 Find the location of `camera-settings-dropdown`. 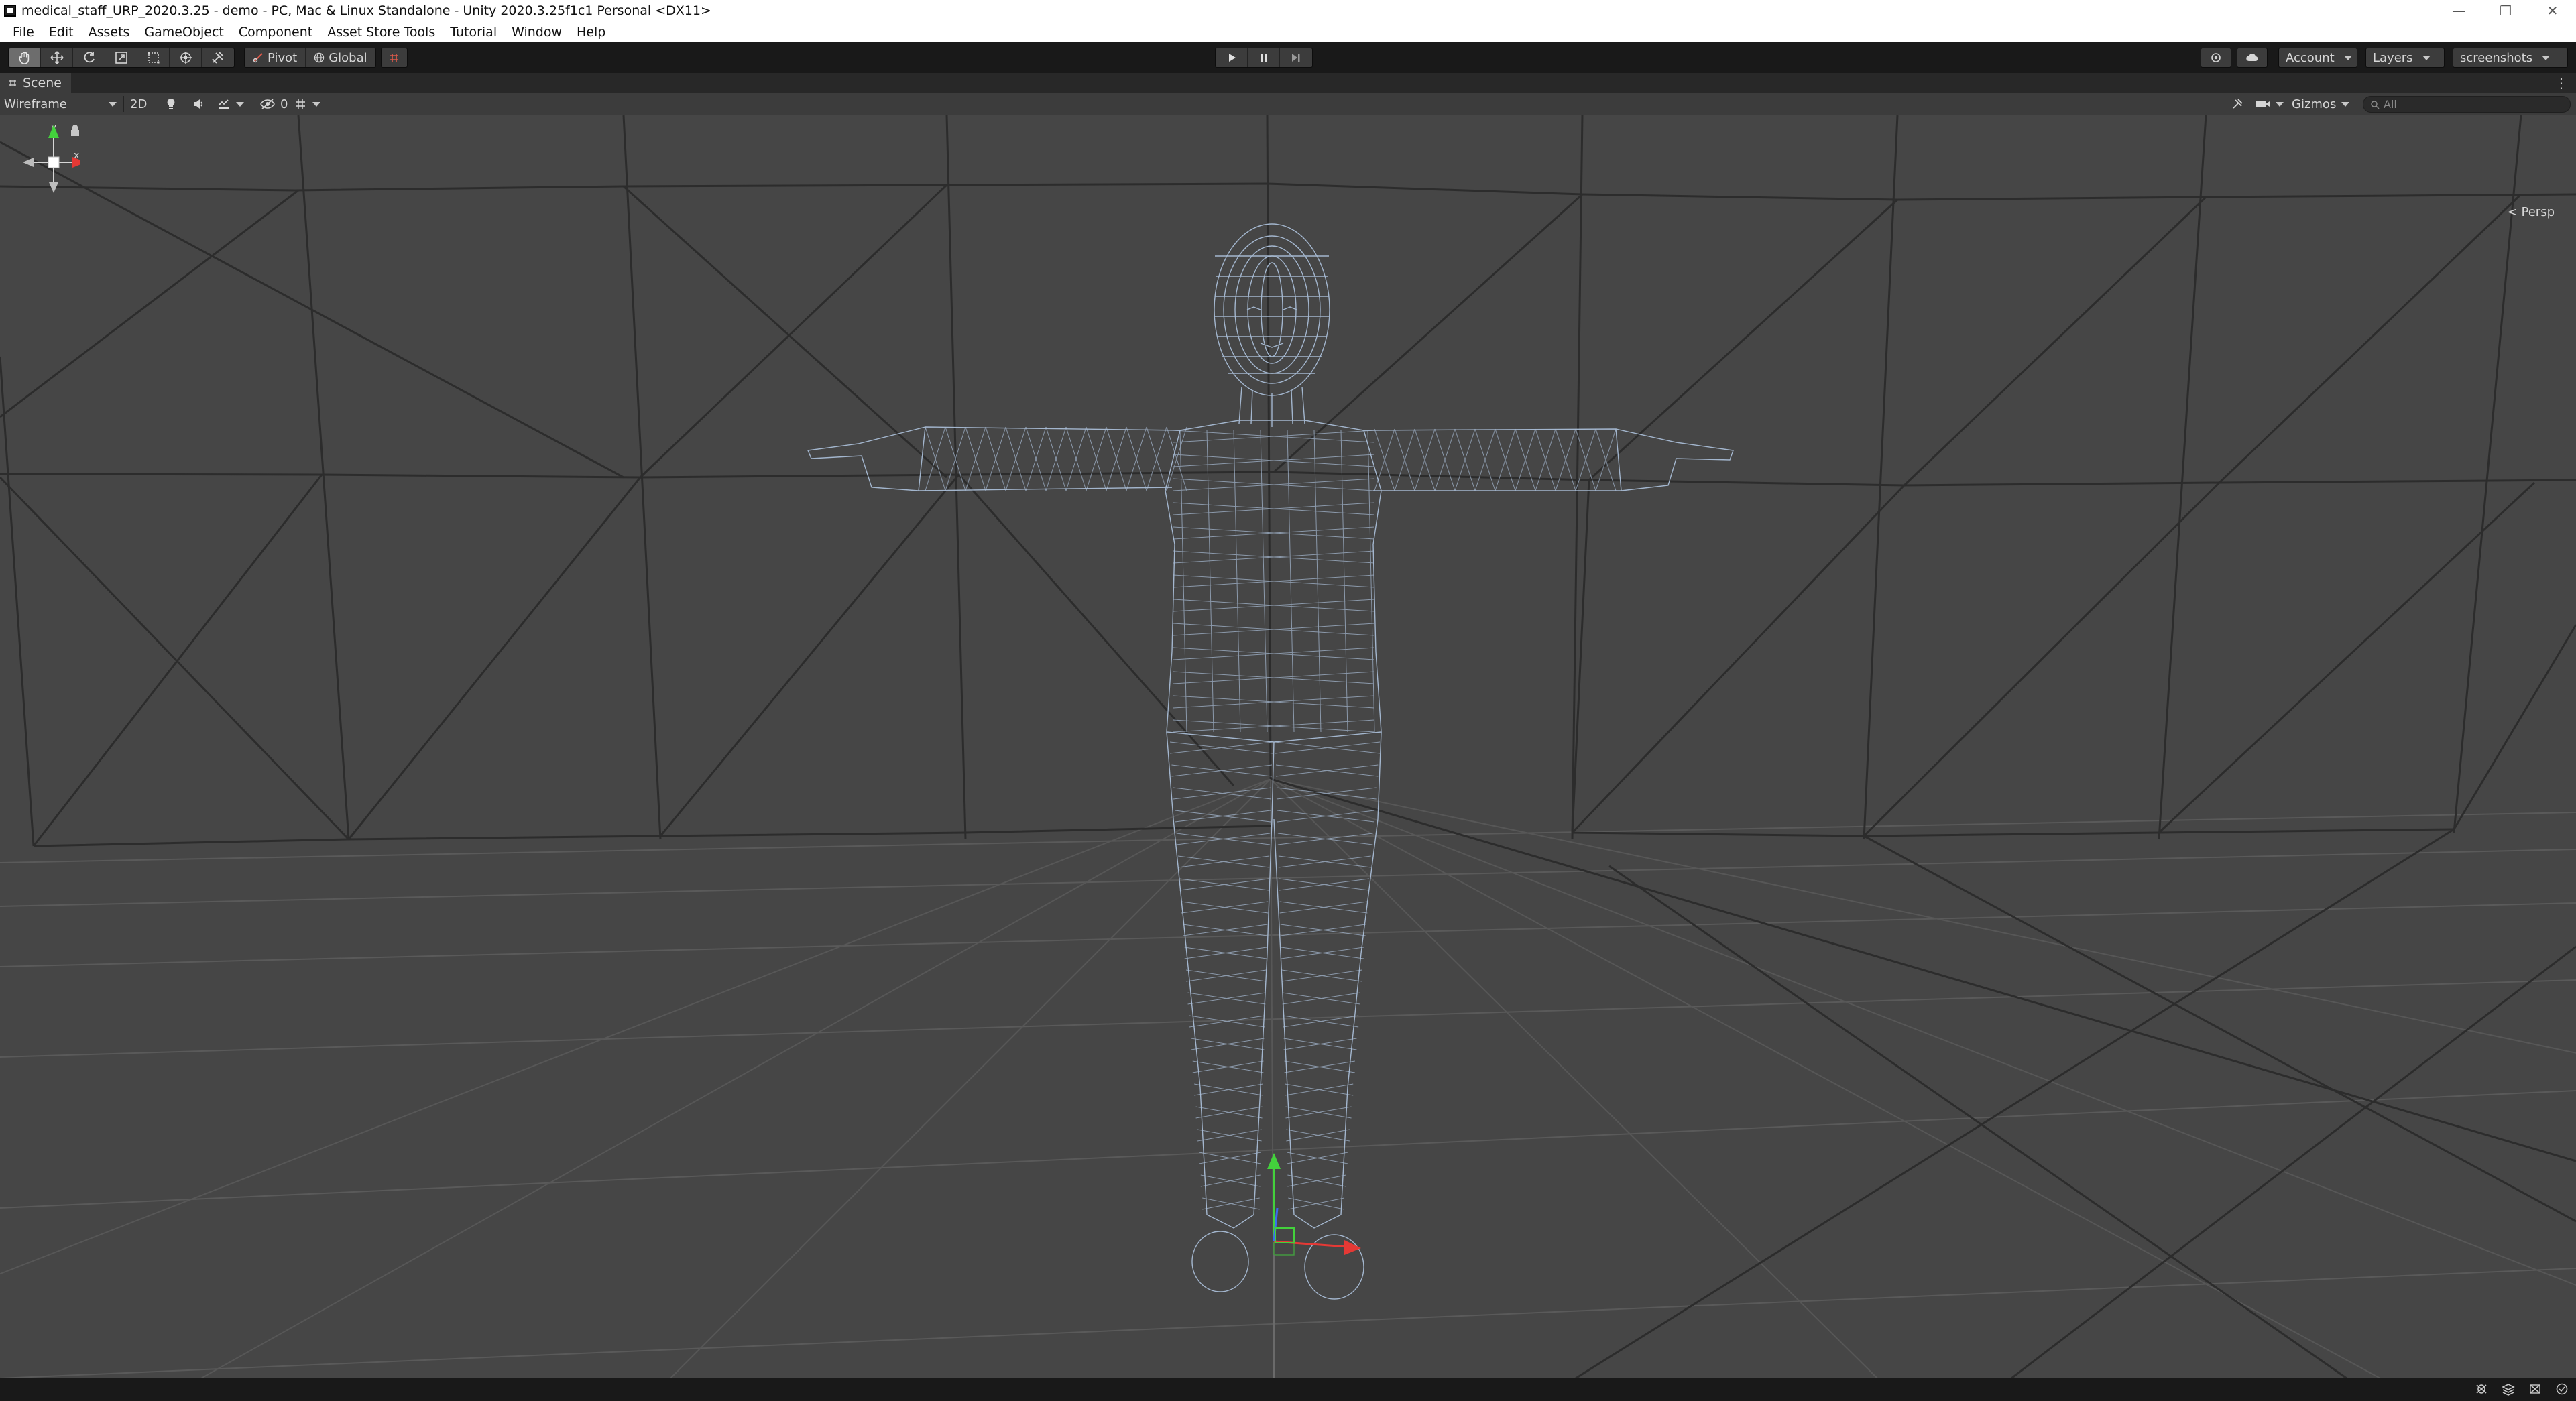

camera-settings-dropdown is located at coordinates (2269, 104).